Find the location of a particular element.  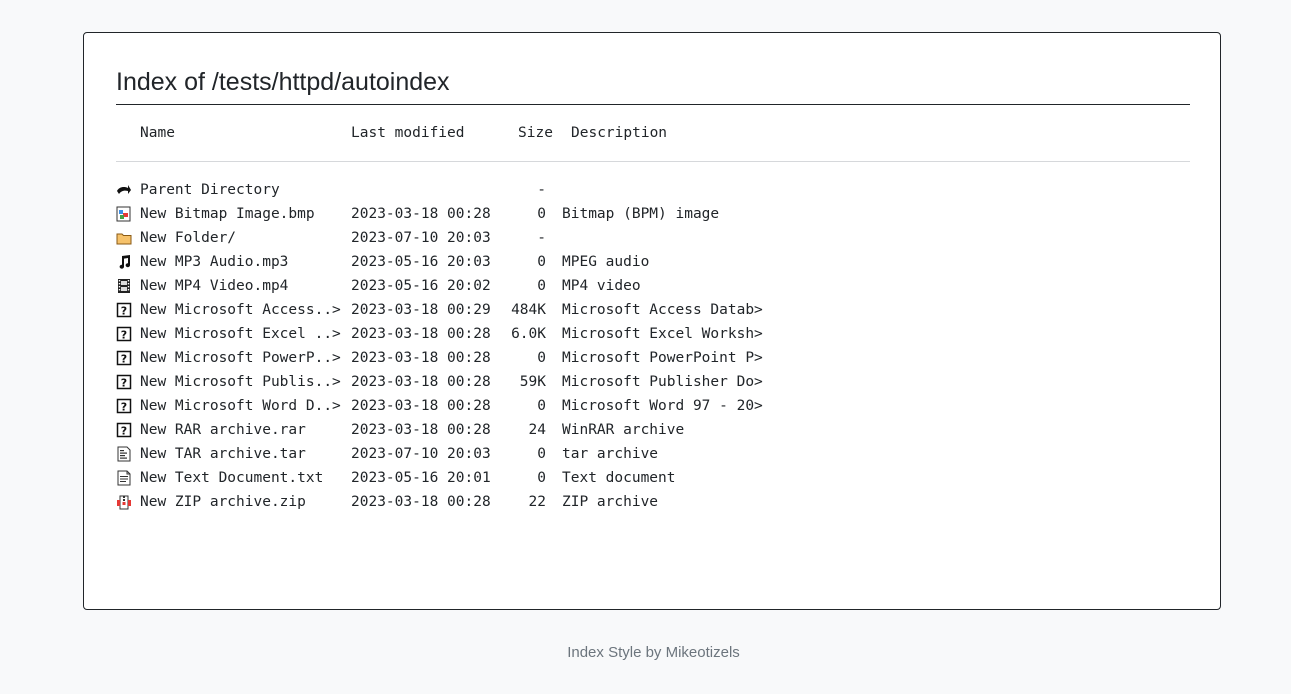

column-header-name: Name is located at coordinates (157, 133).